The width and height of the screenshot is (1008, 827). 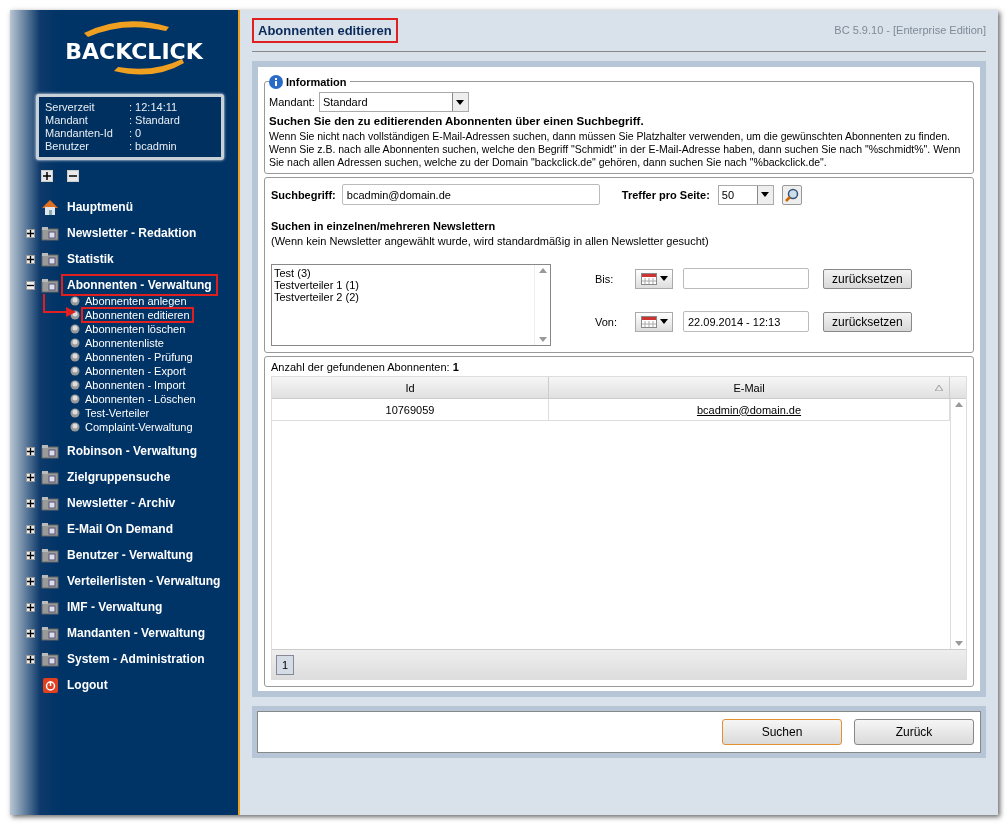 I want to click on field-label: Mandant:, so click(x=292, y=102).